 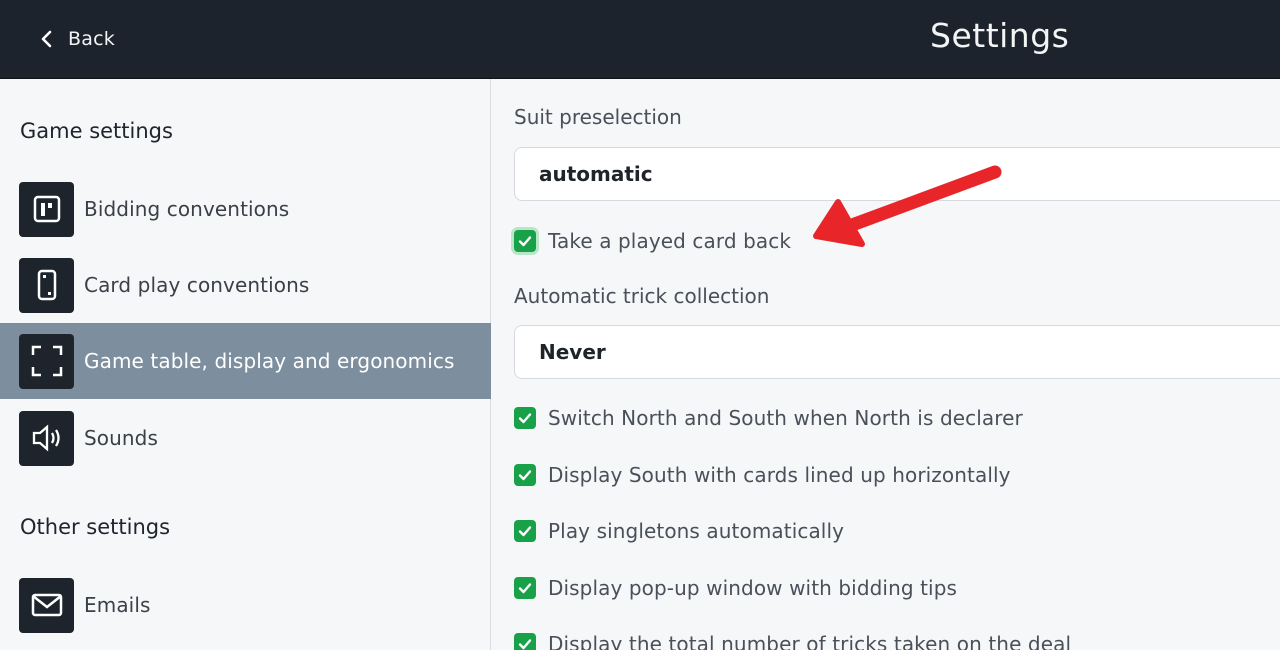 I want to click on take-back-option: Take a played card back, so click(x=652, y=241).